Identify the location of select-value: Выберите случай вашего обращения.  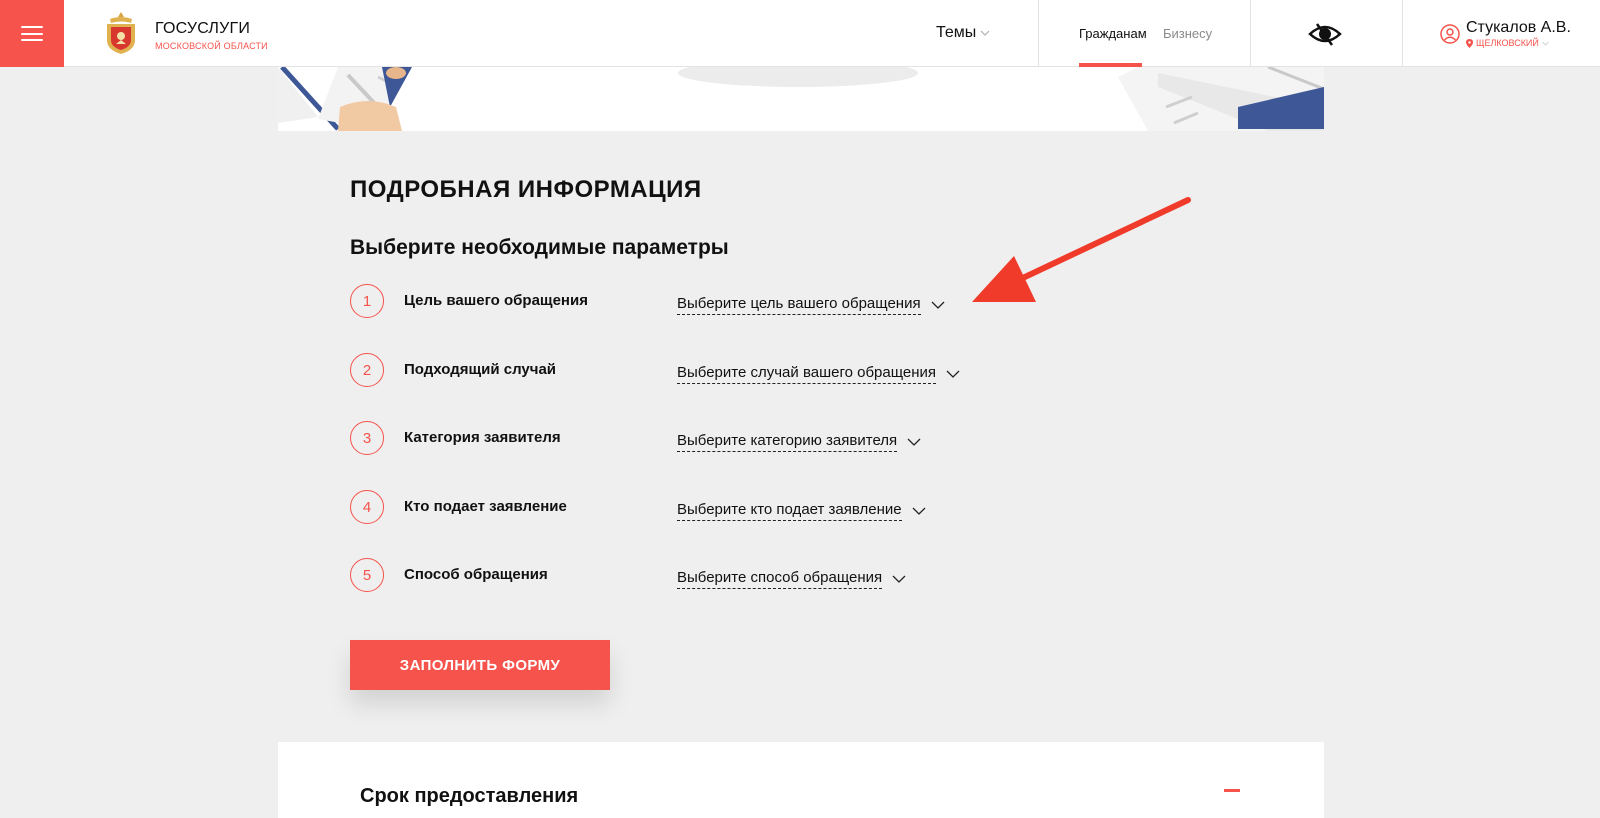
(807, 374).